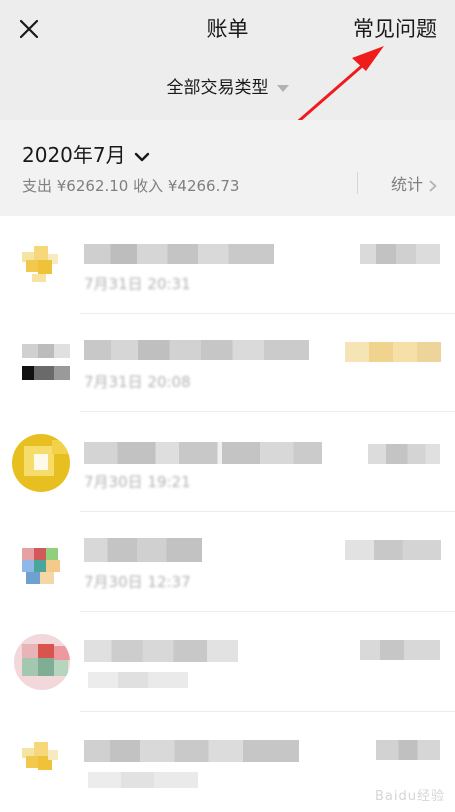 This screenshot has height=812, width=455. Describe the element at coordinates (227, 663) in the screenshot. I see `transaction-row` at that location.